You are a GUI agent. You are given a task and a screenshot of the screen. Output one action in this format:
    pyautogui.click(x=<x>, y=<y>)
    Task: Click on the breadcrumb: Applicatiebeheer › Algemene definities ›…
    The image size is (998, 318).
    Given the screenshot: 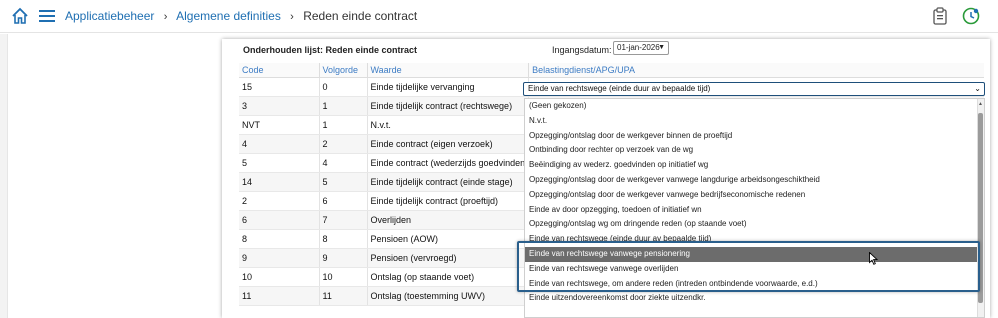 What is the action you would take?
    pyautogui.click(x=241, y=16)
    